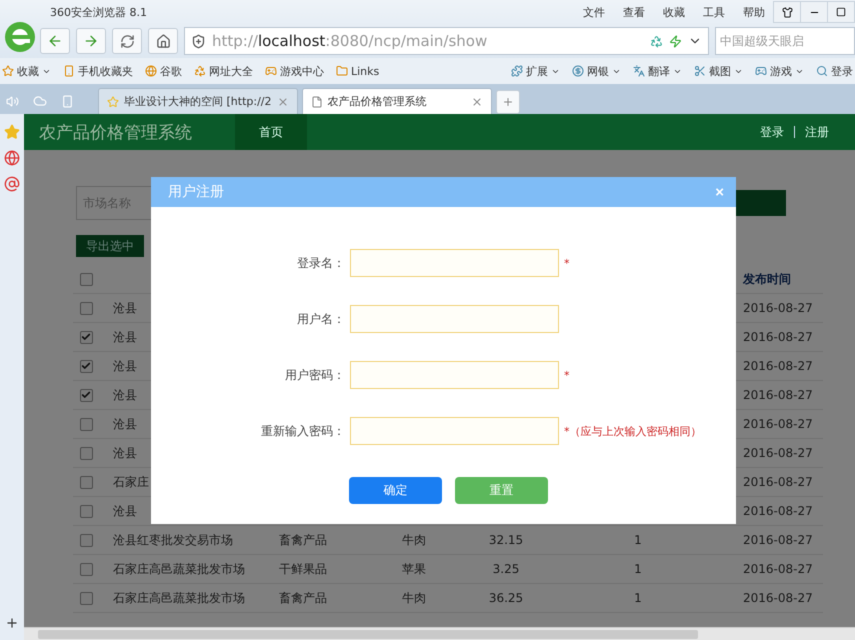 This screenshot has height=640, width=855. Describe the element at coordinates (817, 132) in the screenshot. I see `auth-link: 注册` at that location.